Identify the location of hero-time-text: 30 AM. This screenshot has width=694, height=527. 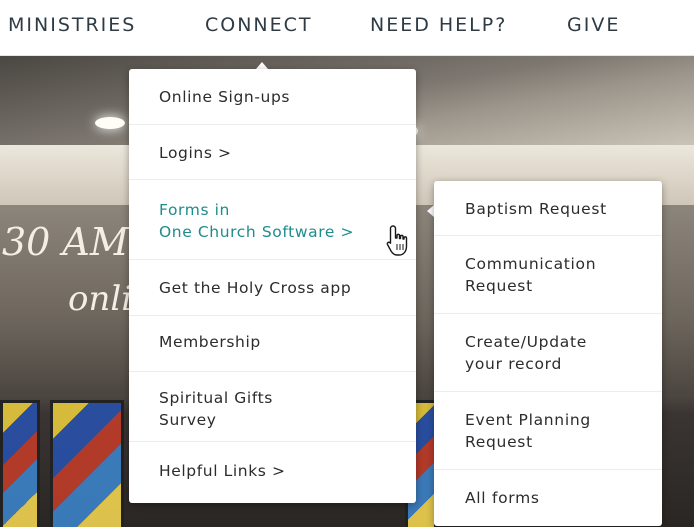
(65, 242).